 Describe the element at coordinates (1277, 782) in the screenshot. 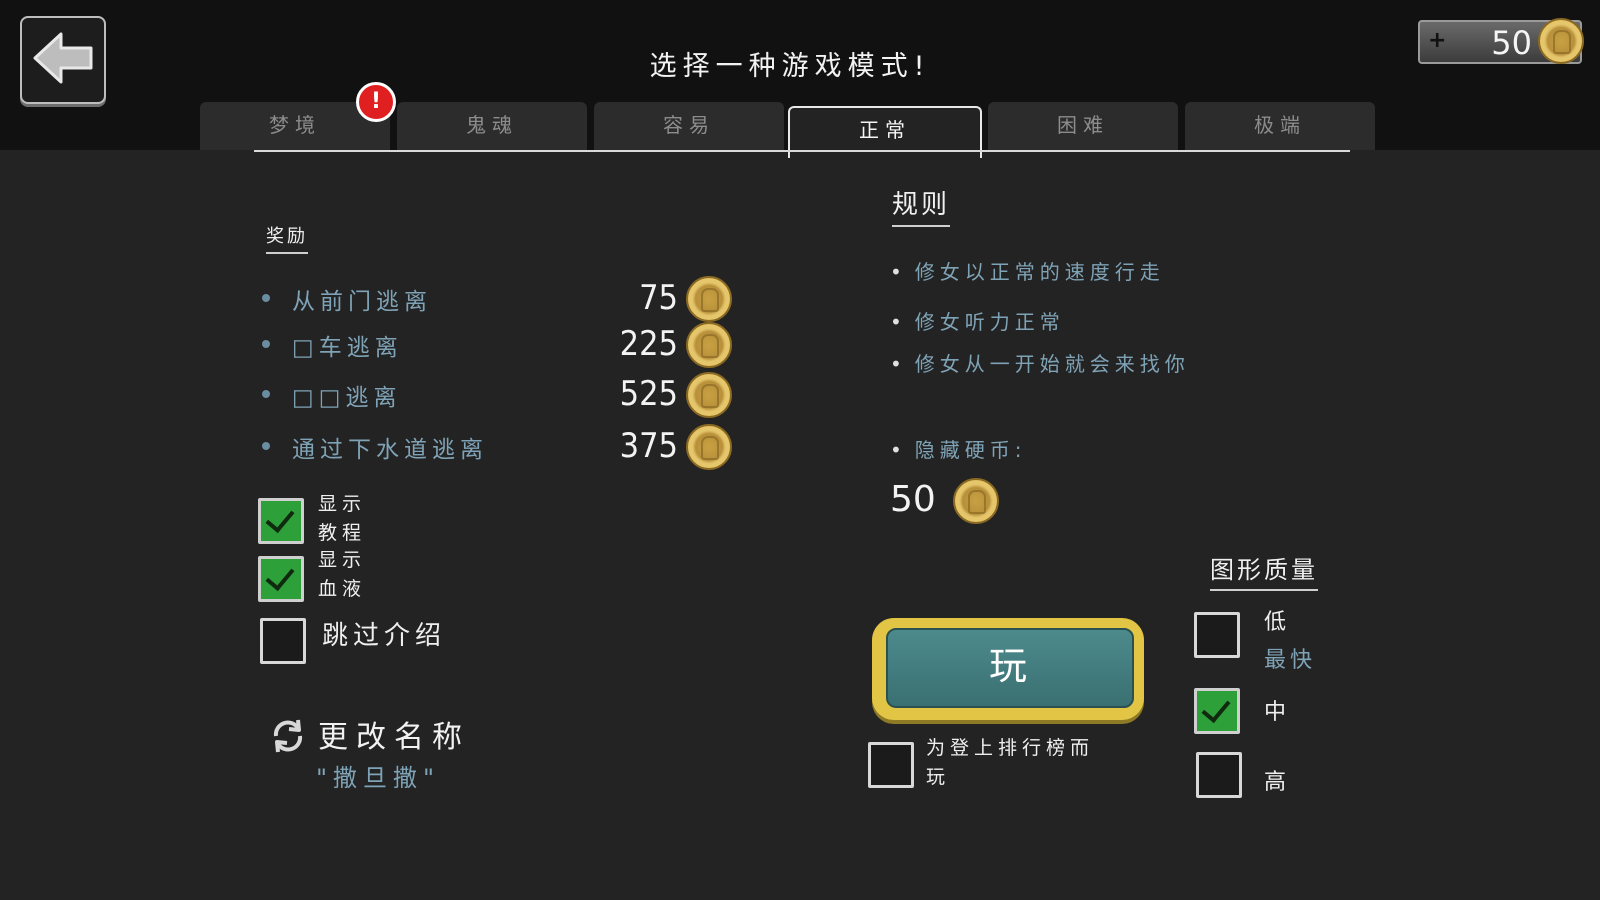

I see `graphics-high-label: 高` at that location.